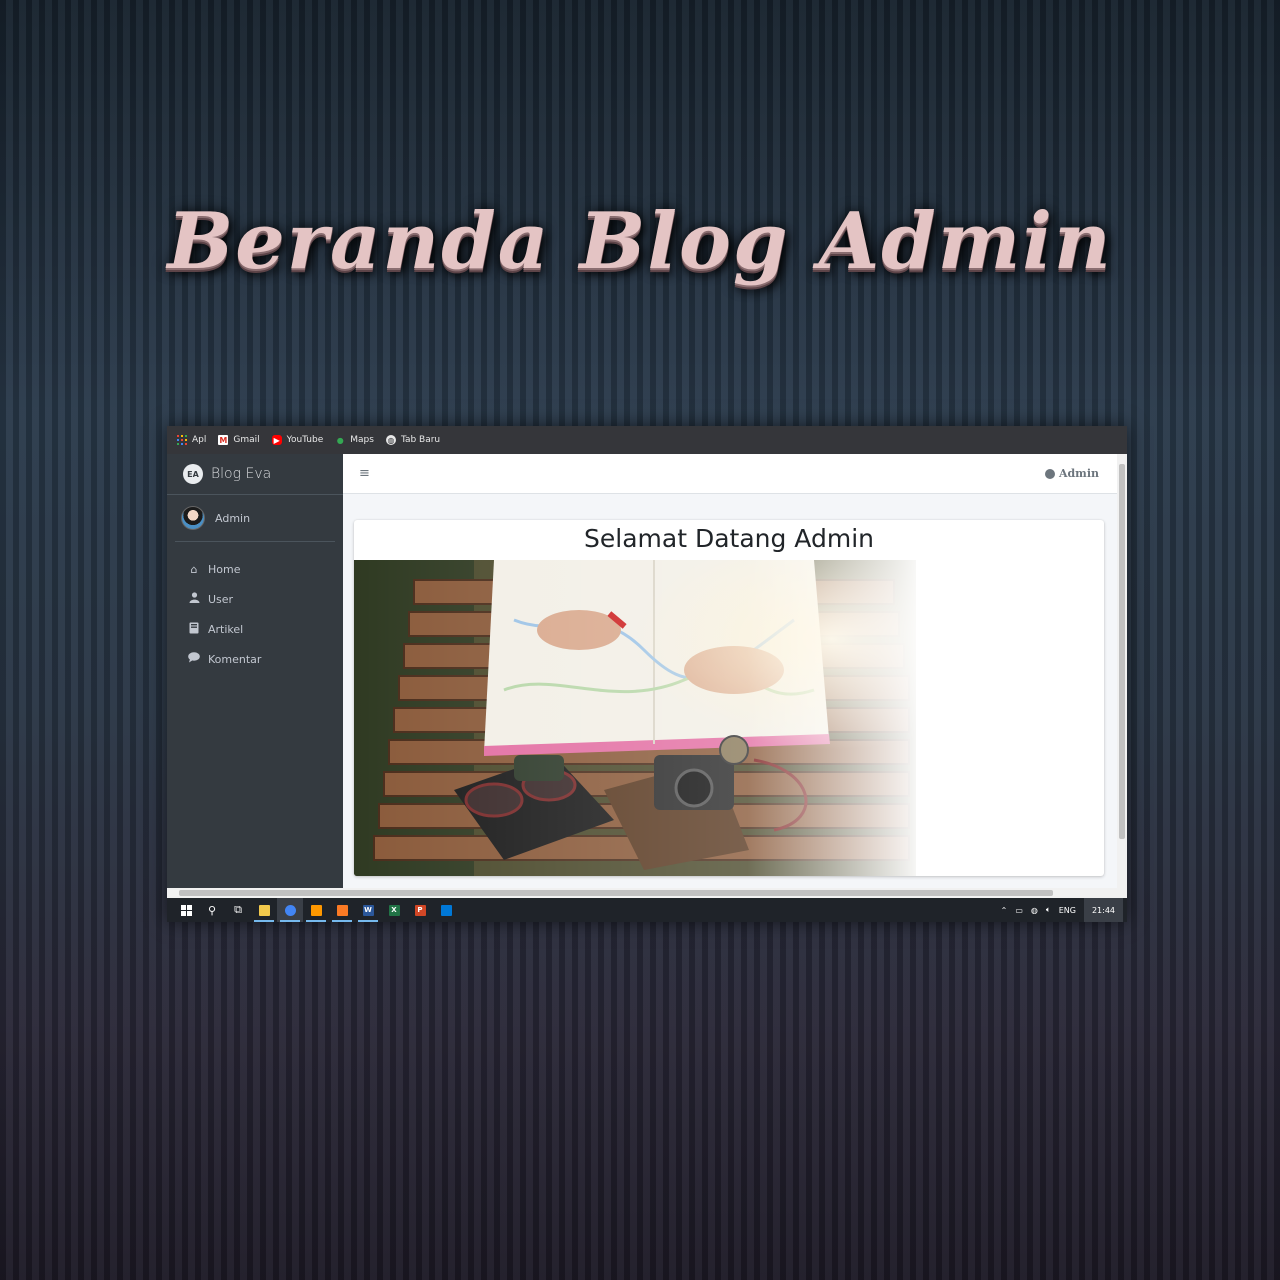 The width and height of the screenshot is (1280, 1280). I want to click on book-icon, so click(194, 629).